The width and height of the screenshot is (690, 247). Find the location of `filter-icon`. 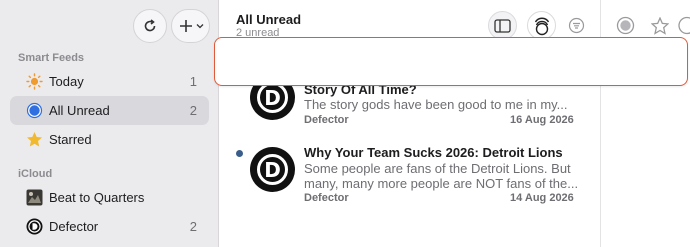

filter-icon is located at coordinates (576, 25).